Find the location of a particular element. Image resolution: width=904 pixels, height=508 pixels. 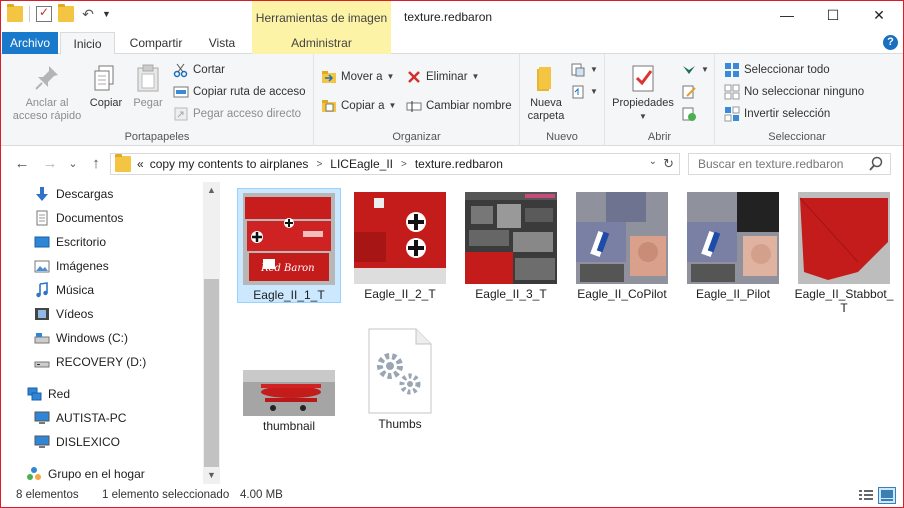

easy-access-button: ▼ is located at coordinates (584, 92).